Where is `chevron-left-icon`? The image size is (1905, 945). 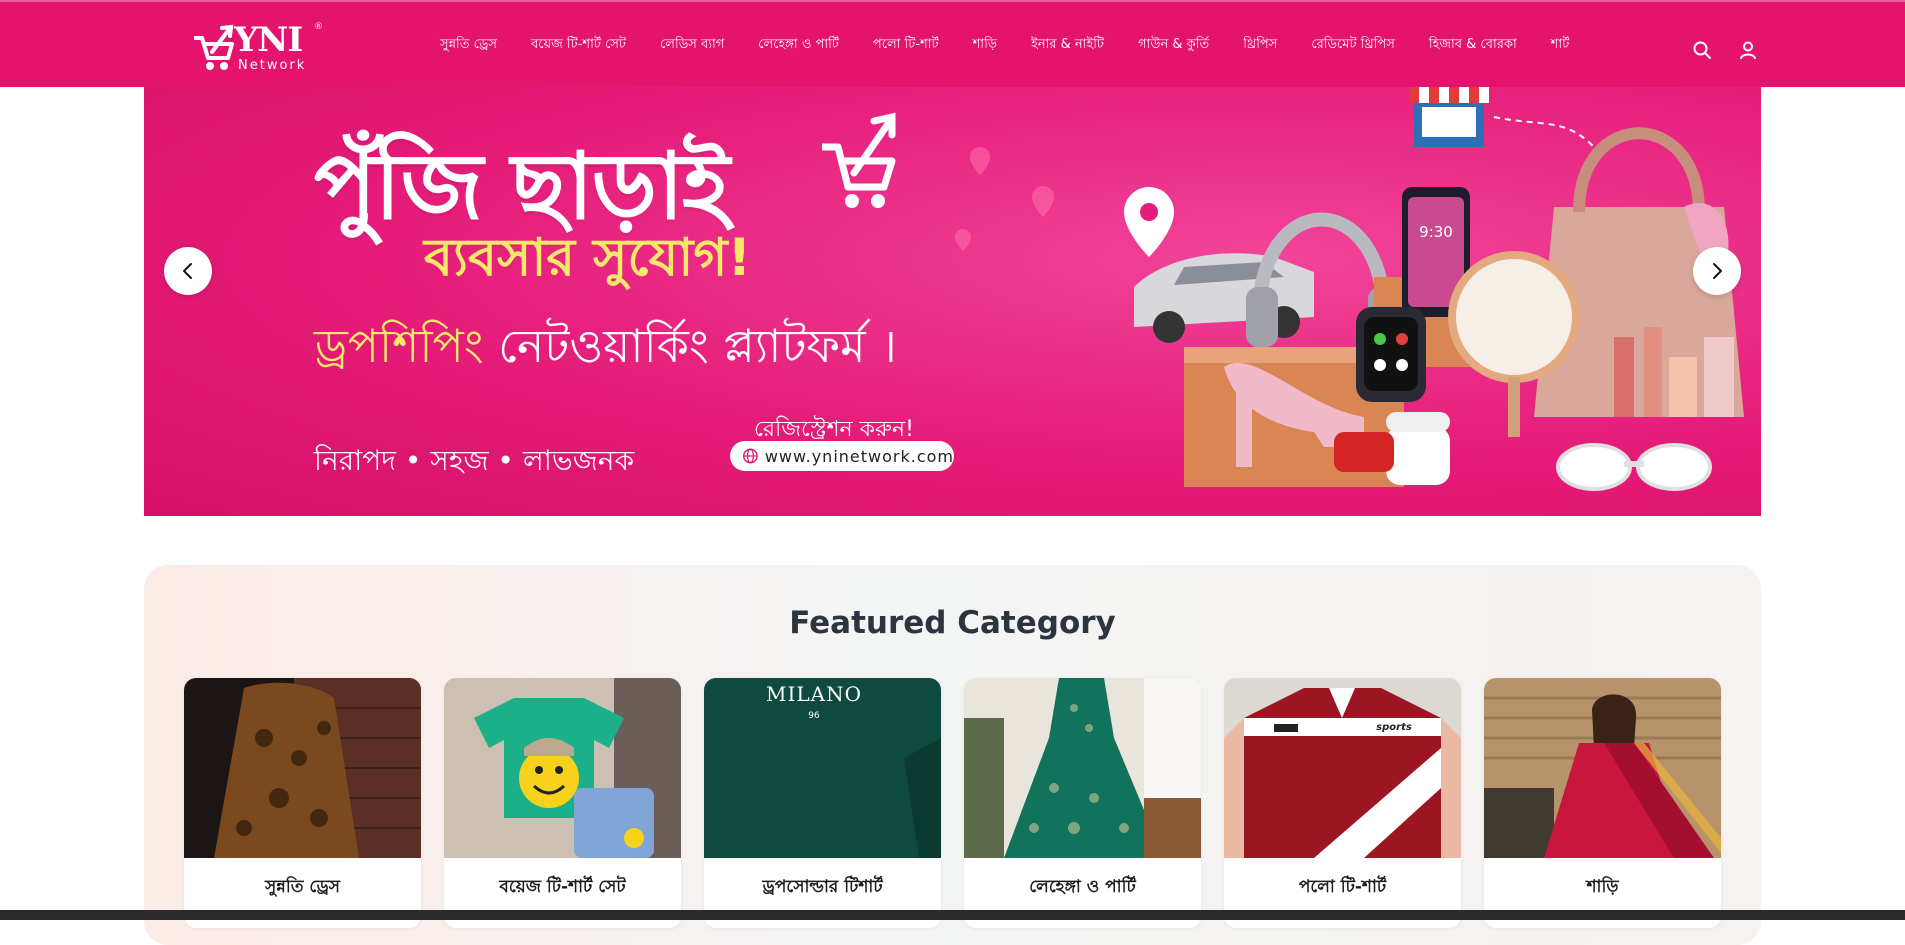
chevron-left-icon is located at coordinates (187, 271).